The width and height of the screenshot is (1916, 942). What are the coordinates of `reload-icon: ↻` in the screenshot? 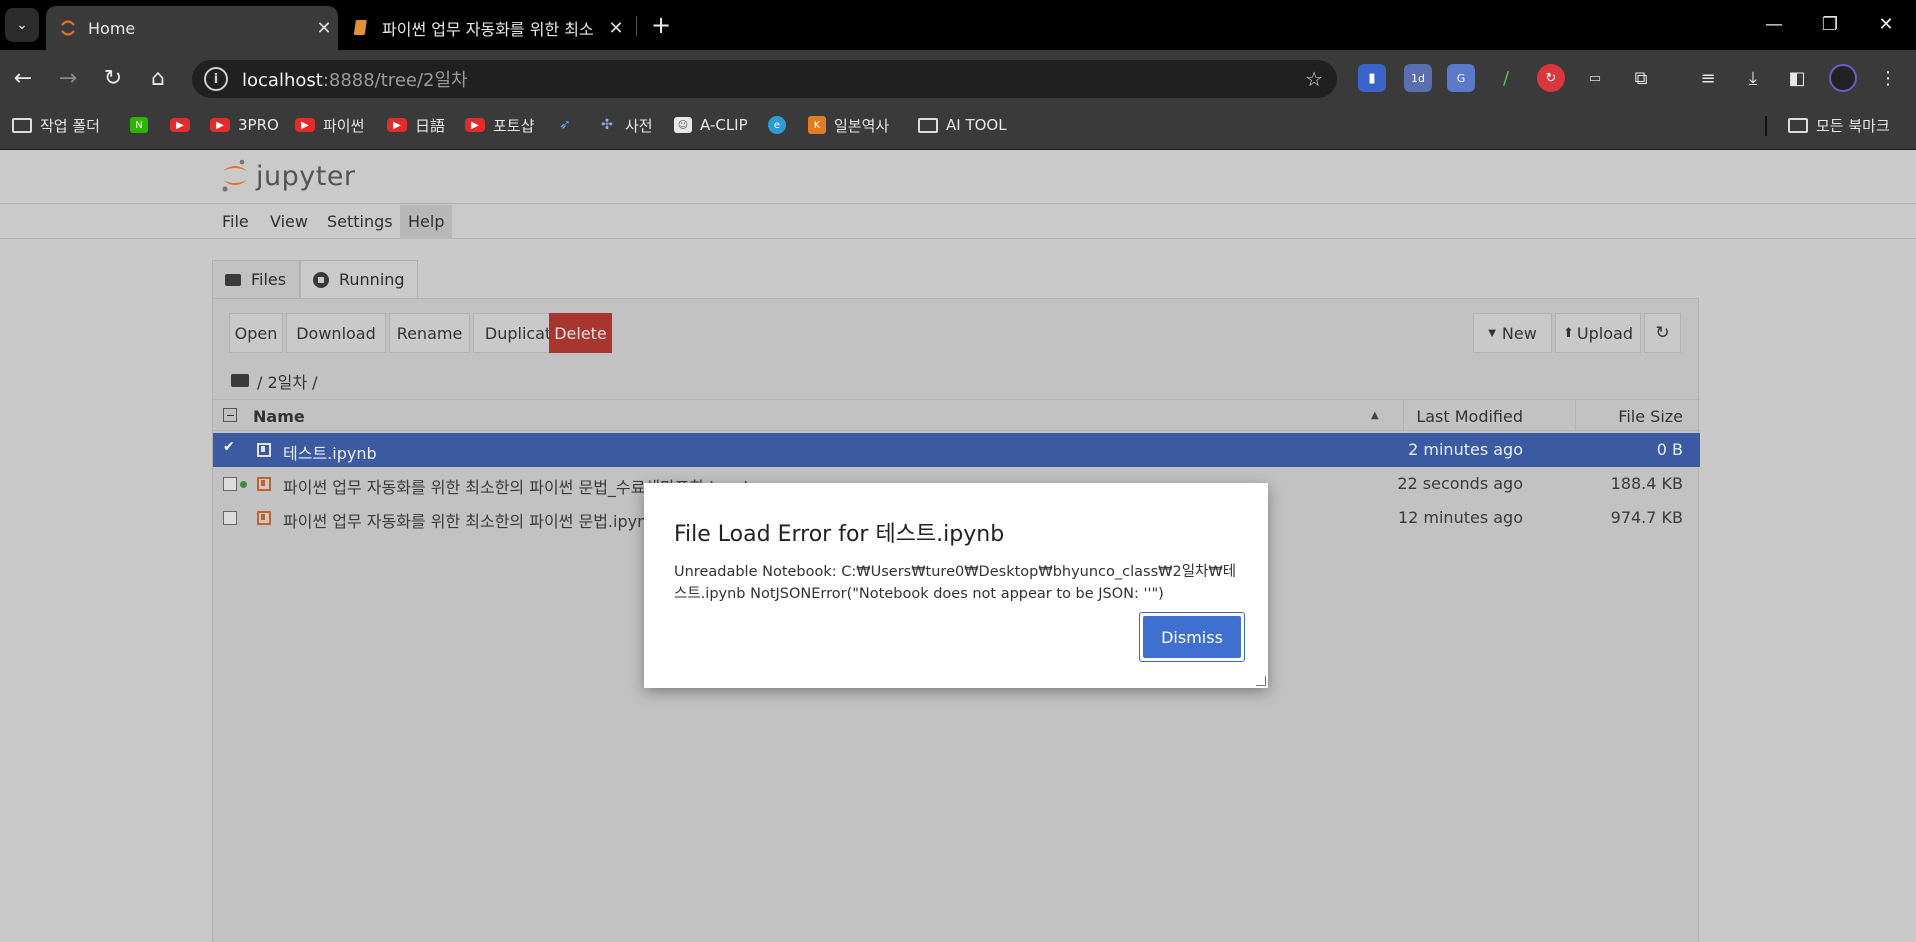 It's located at (113, 78).